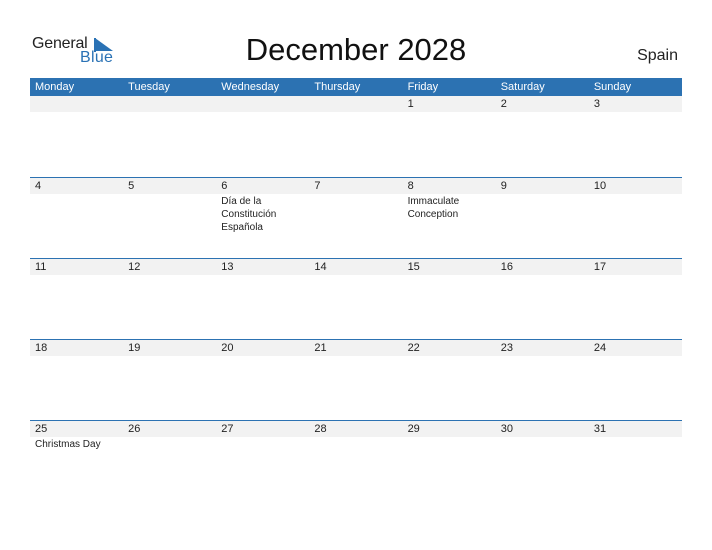 Image resolution: width=712 pixels, height=550 pixels. What do you see at coordinates (77, 429) in the screenshot?
I see `day-number: 25` at bounding box center [77, 429].